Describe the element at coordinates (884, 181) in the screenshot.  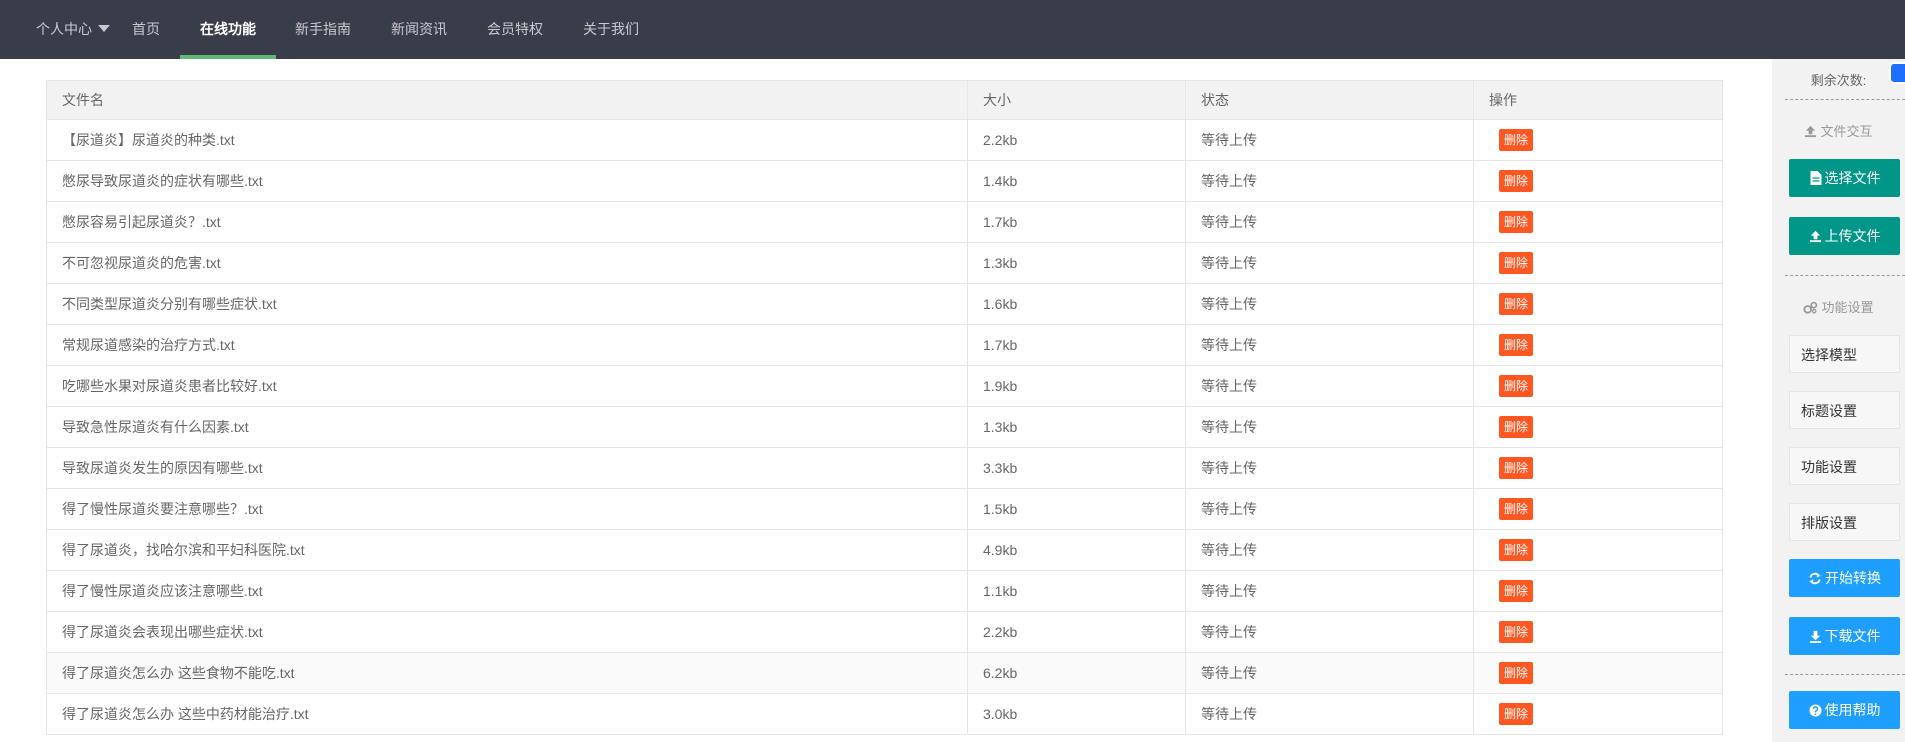
I see `table-row: 憋尿导致尿道炎的症状有哪些.txt 1.4kb 等待上传 删除` at that location.